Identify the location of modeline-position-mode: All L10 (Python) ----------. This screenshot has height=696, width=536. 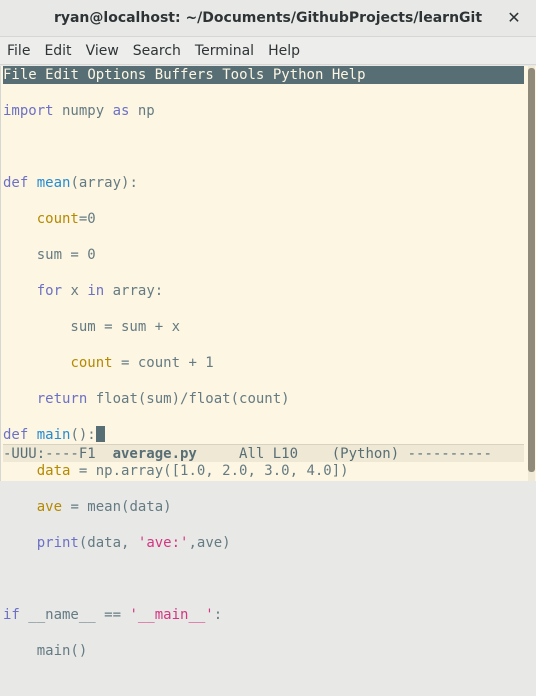
(344, 454).